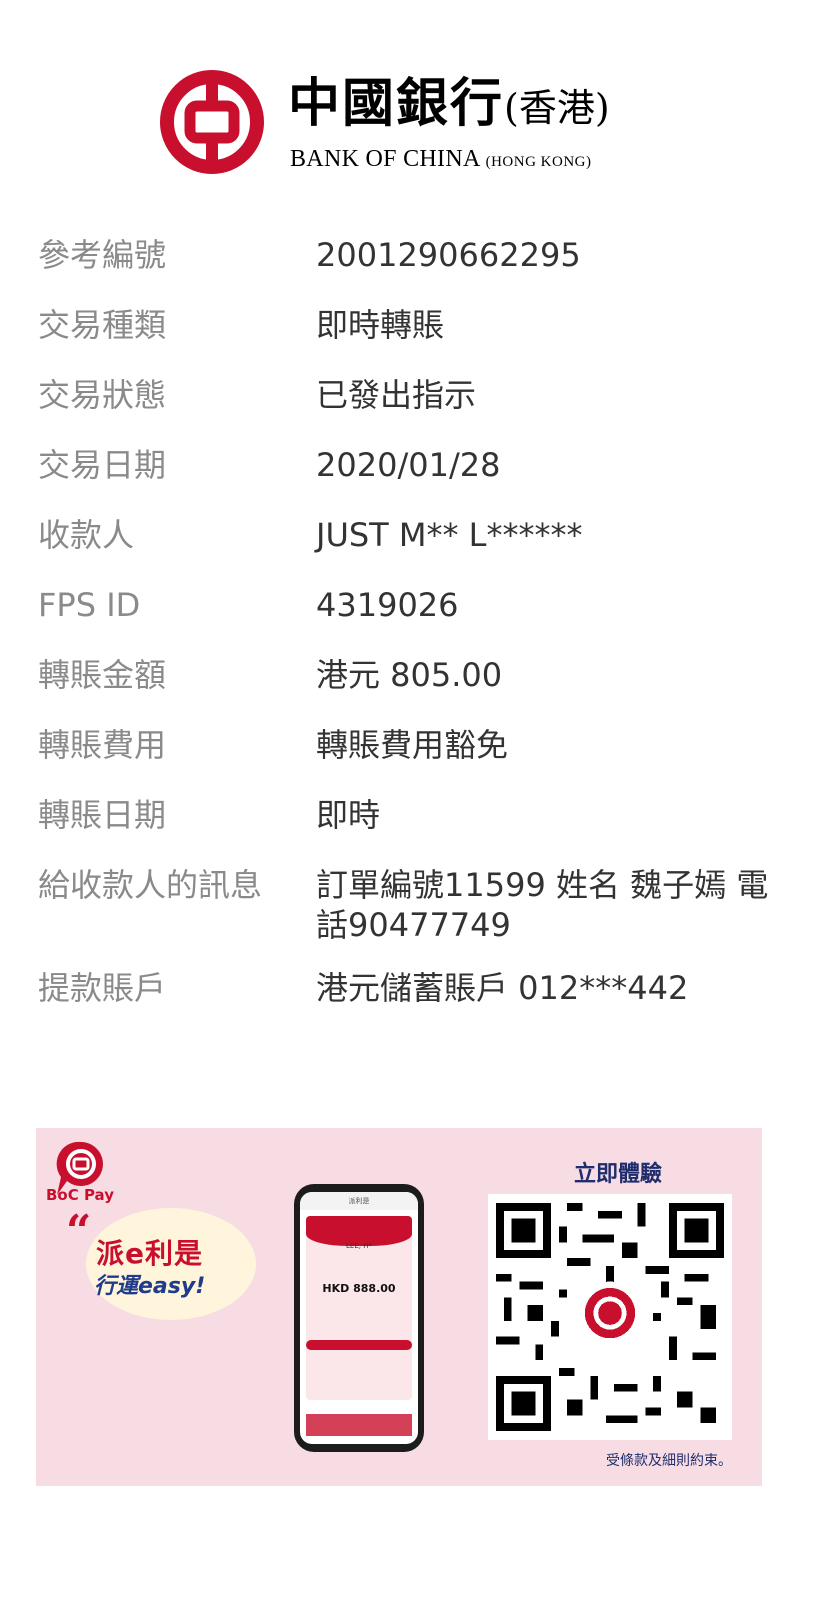 The height and width of the screenshot is (1600, 813). Describe the element at coordinates (89, 605) in the screenshot. I see `detail-label: FPS ID` at that location.